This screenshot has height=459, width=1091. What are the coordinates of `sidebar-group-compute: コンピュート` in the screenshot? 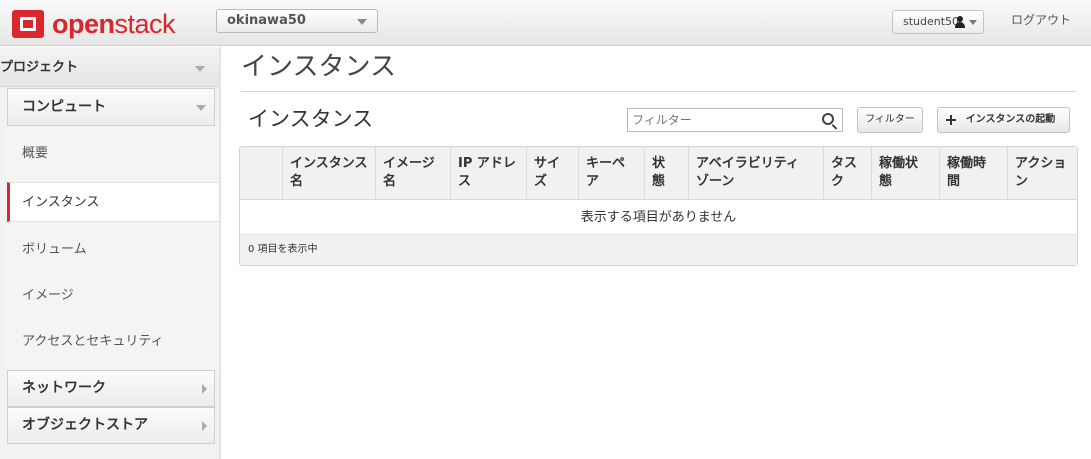 It's located at (111, 107).